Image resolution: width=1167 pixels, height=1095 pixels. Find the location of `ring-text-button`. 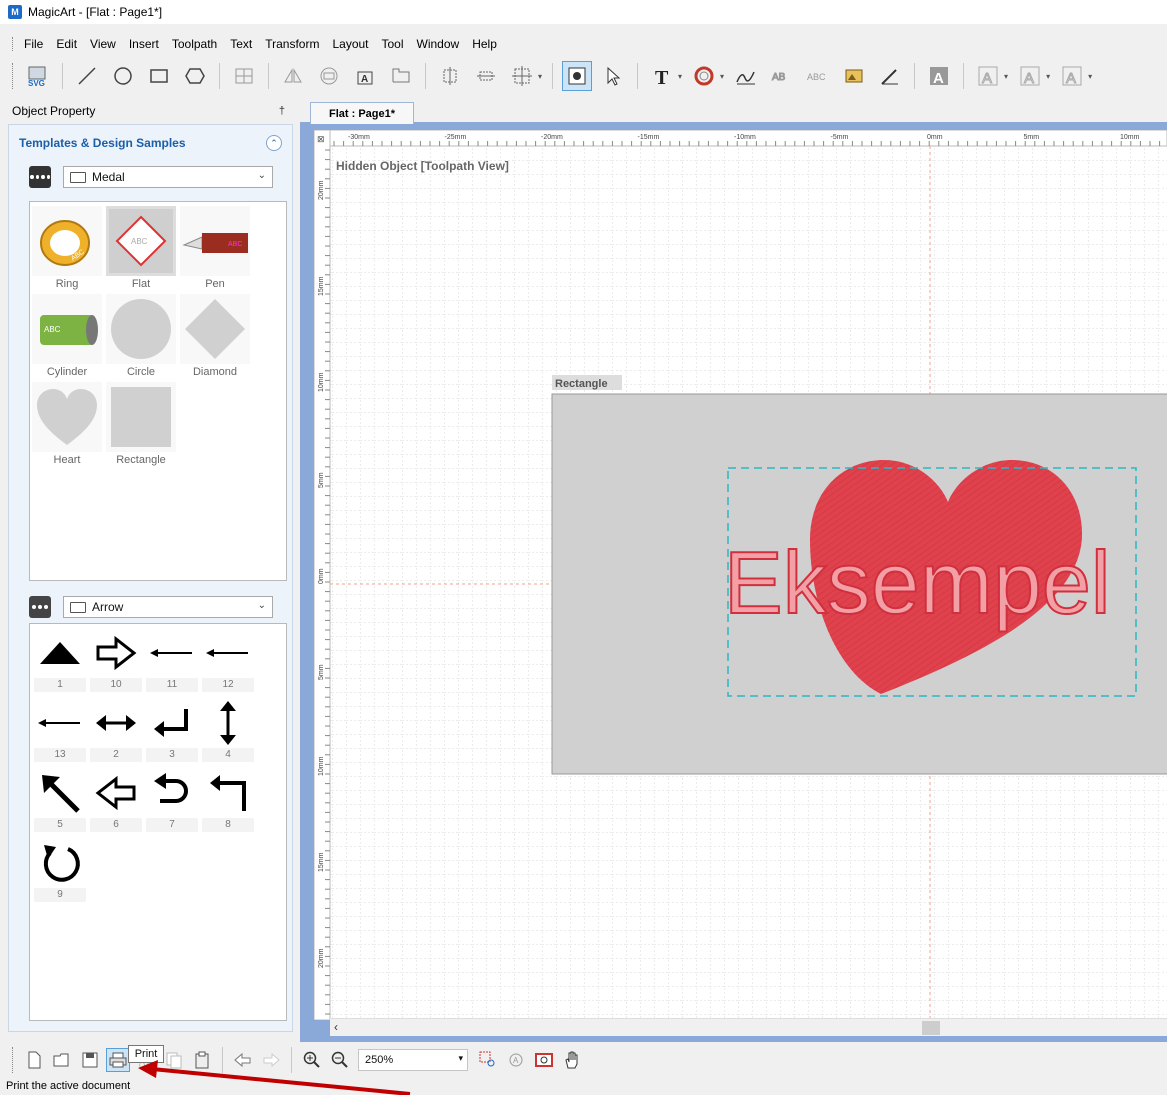

ring-text-button is located at coordinates (704, 76).